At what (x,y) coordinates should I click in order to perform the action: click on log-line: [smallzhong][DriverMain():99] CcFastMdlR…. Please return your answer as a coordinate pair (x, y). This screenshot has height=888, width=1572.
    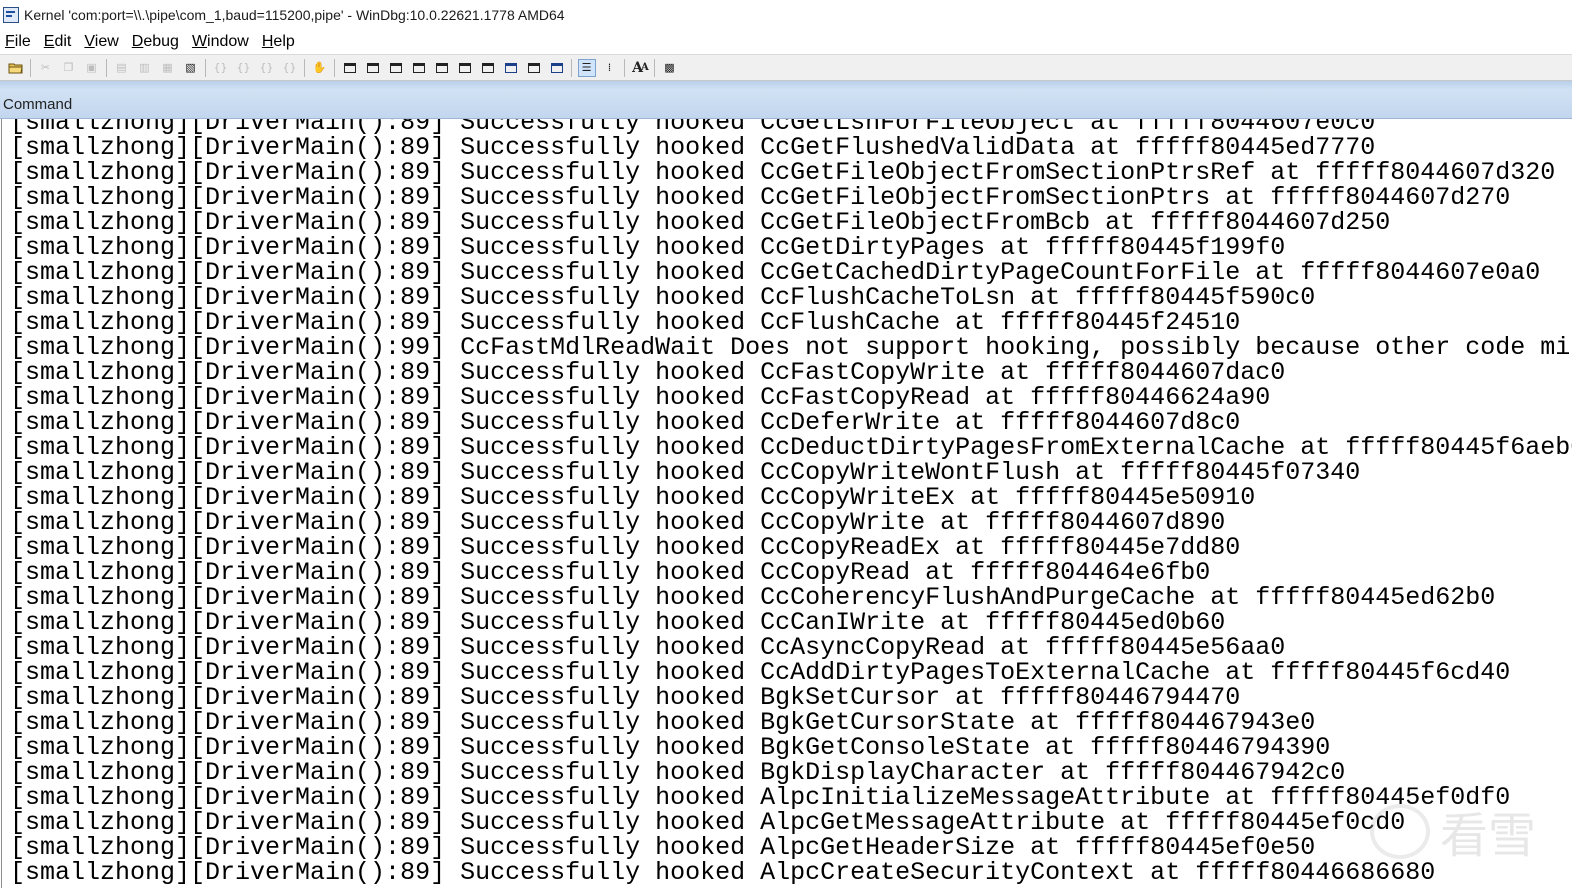
    Looking at the image, I should click on (790, 347).